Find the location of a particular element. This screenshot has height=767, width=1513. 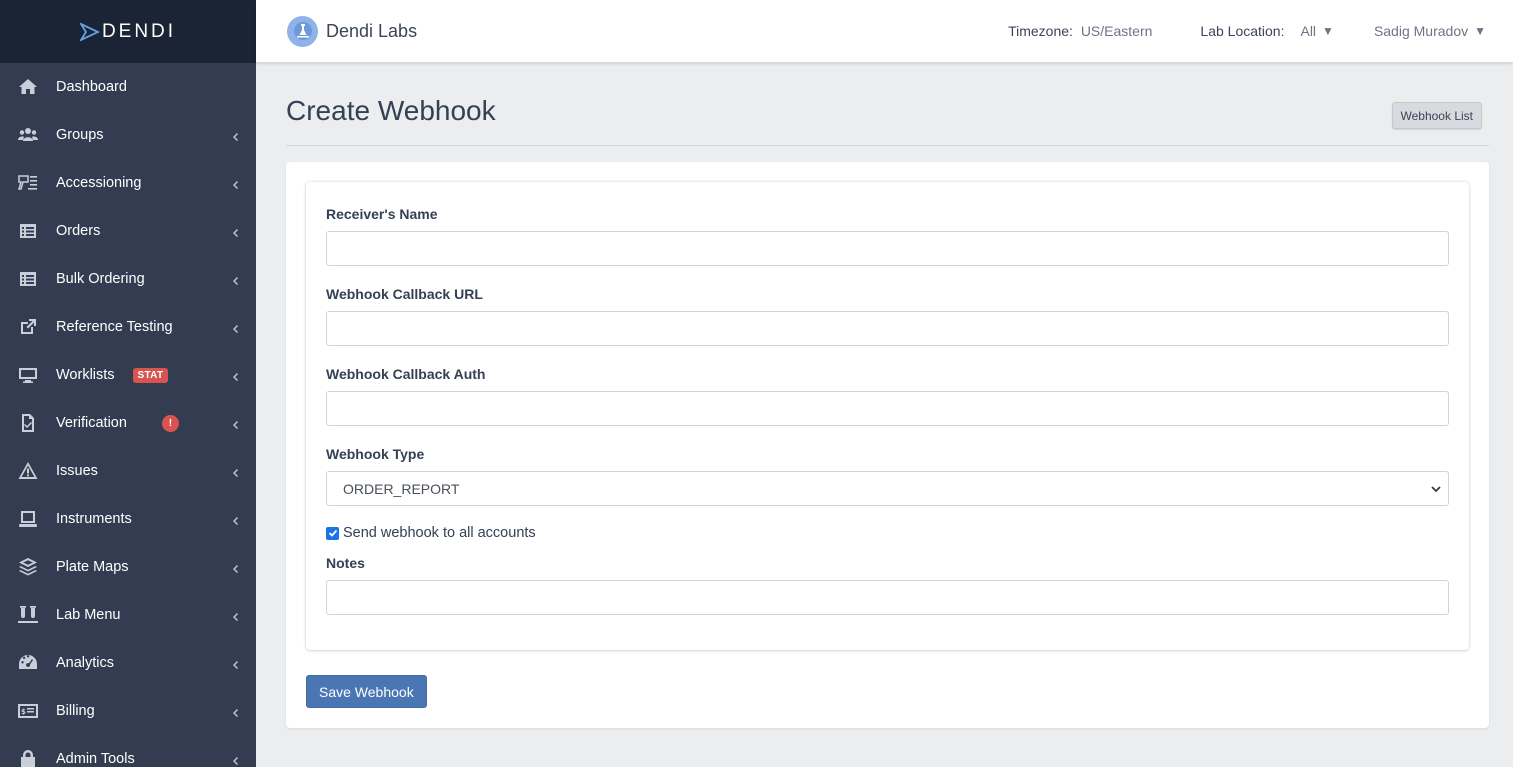

callback-url-label: Webhook Callback URL is located at coordinates (404, 294).